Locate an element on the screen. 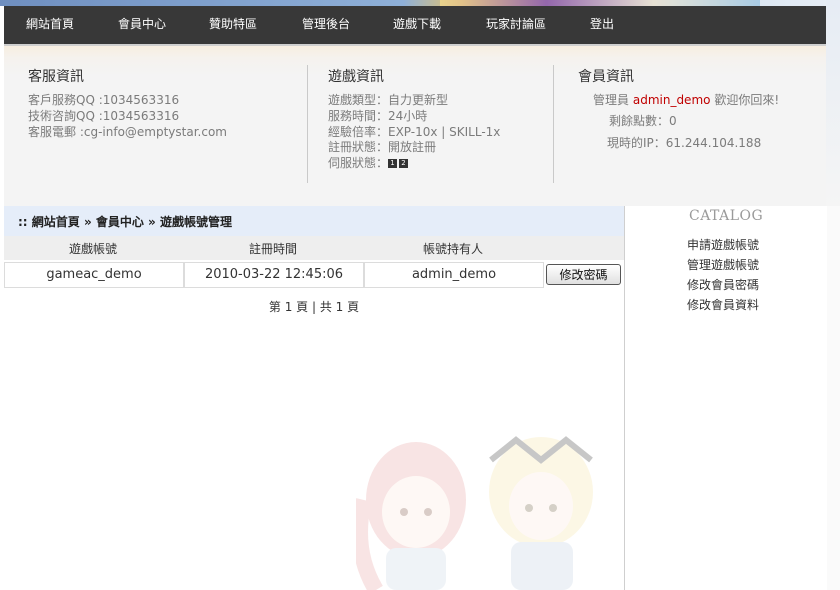 The width and height of the screenshot is (840, 590). table-header: 遊戲帳號 註冊時間 帳號持有人 is located at coordinates (314, 248).